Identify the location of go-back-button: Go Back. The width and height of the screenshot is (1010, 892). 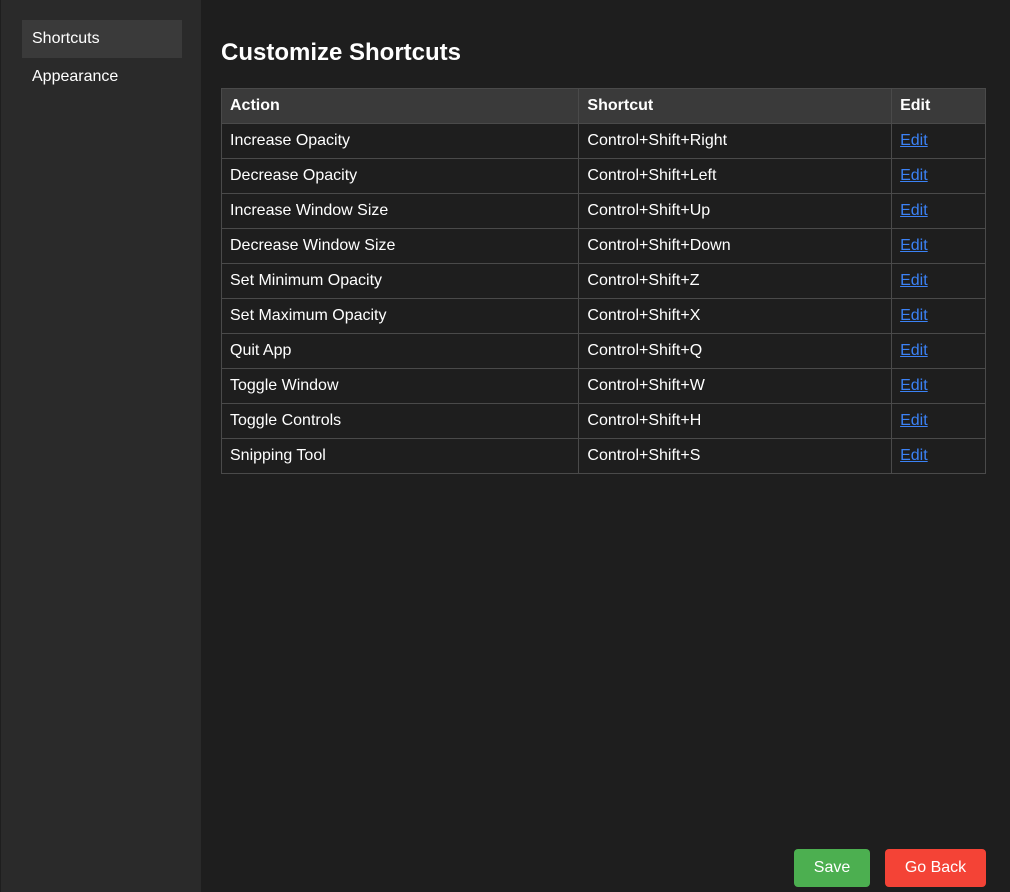
(935, 868).